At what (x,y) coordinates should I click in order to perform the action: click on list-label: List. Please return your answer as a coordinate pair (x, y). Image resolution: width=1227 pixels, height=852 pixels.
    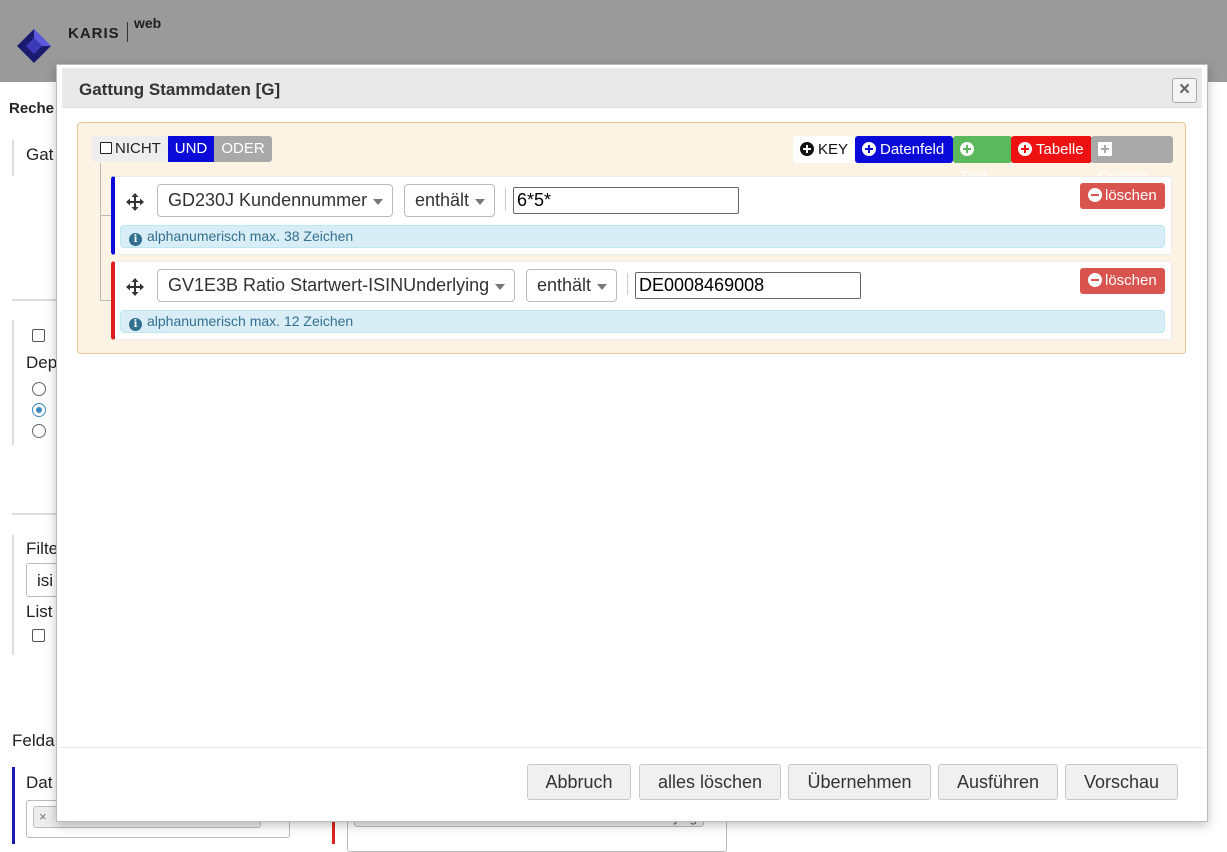
    Looking at the image, I should click on (39, 611).